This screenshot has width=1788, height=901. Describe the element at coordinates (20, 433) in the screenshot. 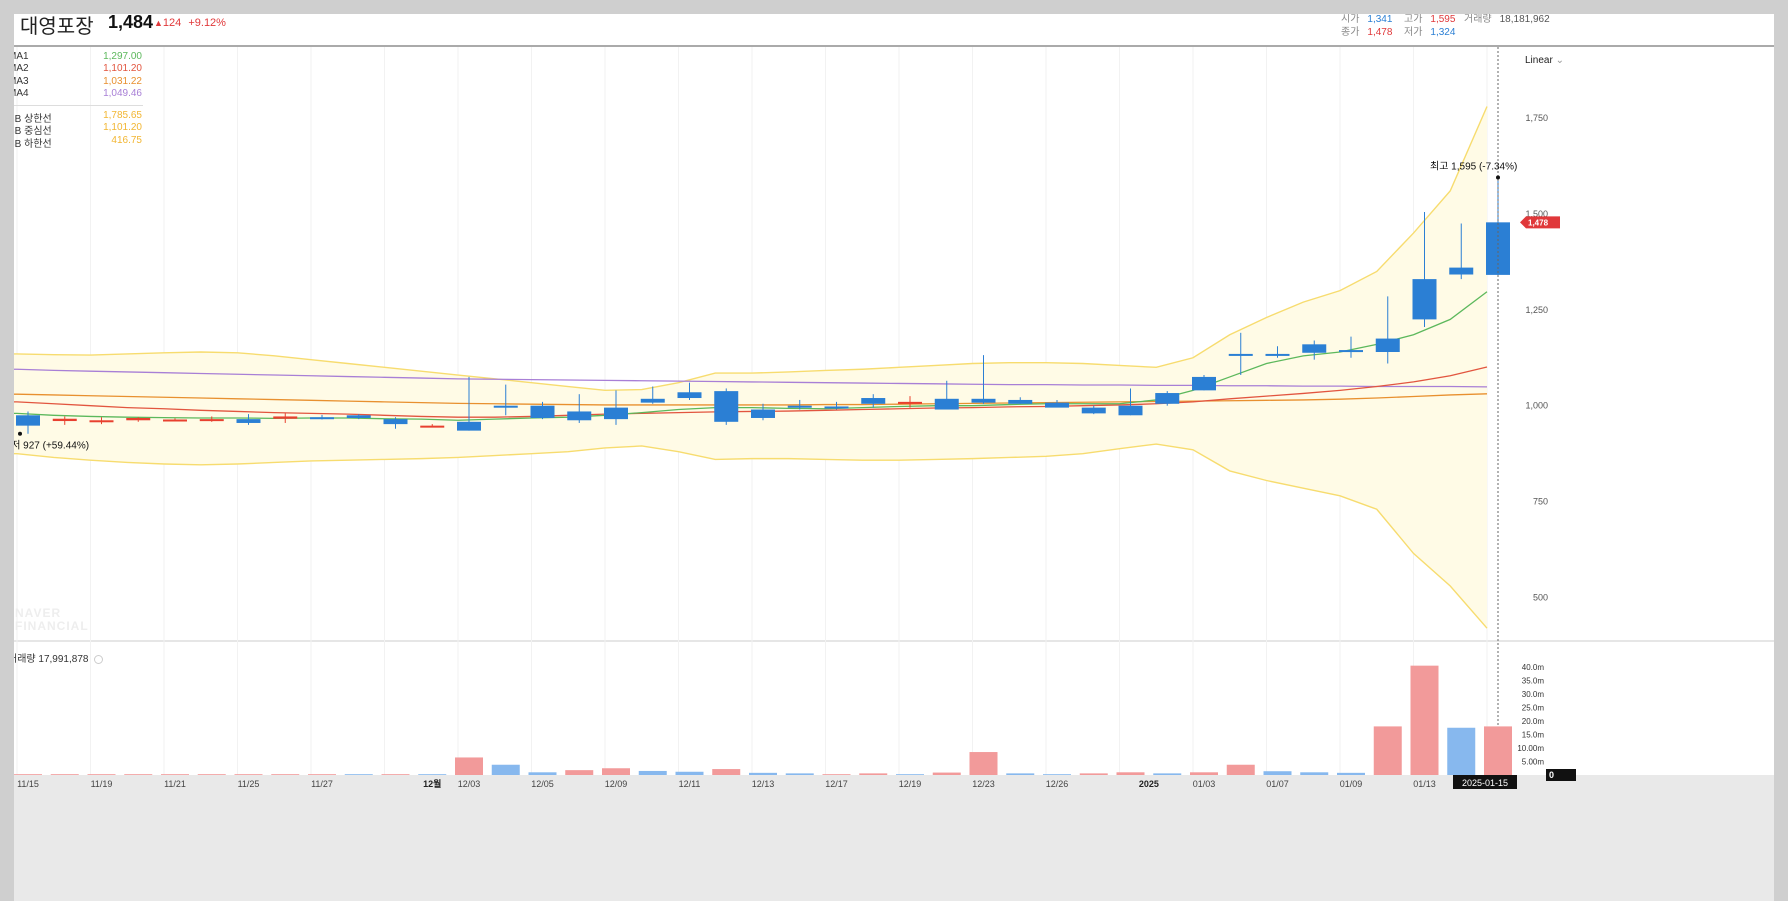

I see `low-marker` at that location.